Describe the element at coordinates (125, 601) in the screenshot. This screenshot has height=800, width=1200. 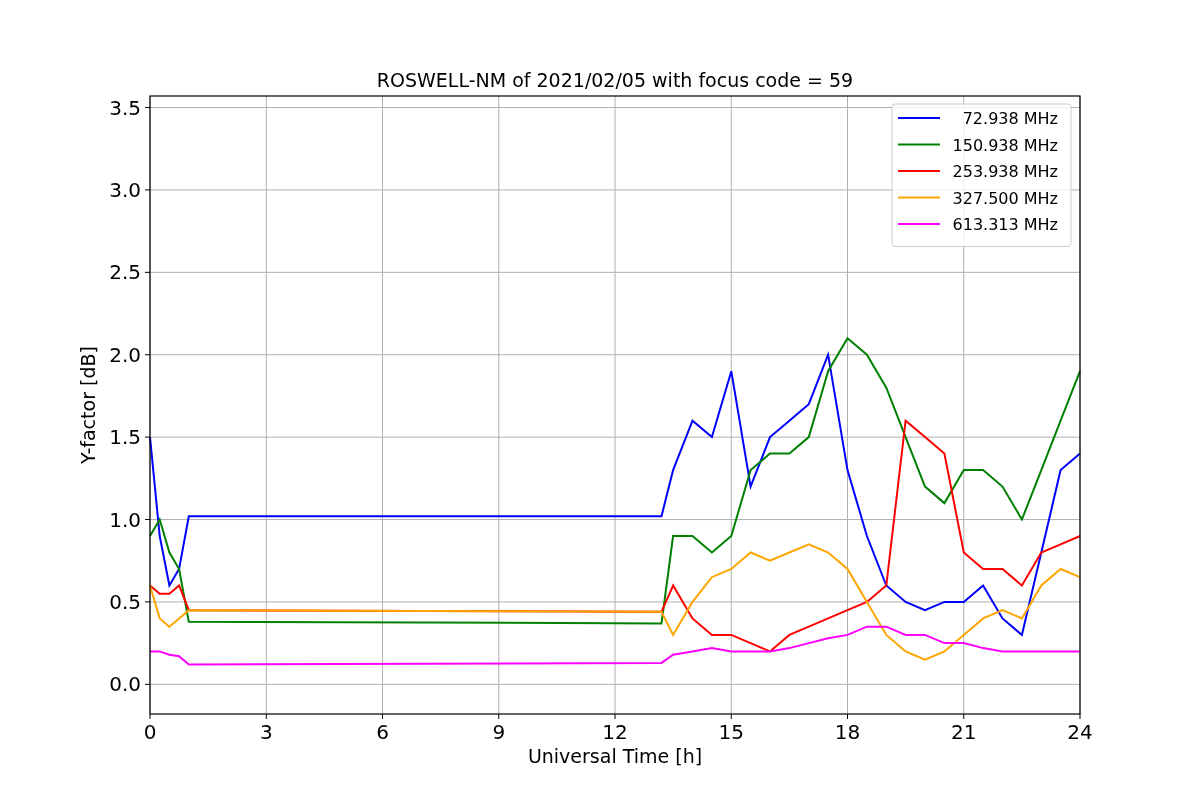
I see `y-tick-label: 0.5` at that location.